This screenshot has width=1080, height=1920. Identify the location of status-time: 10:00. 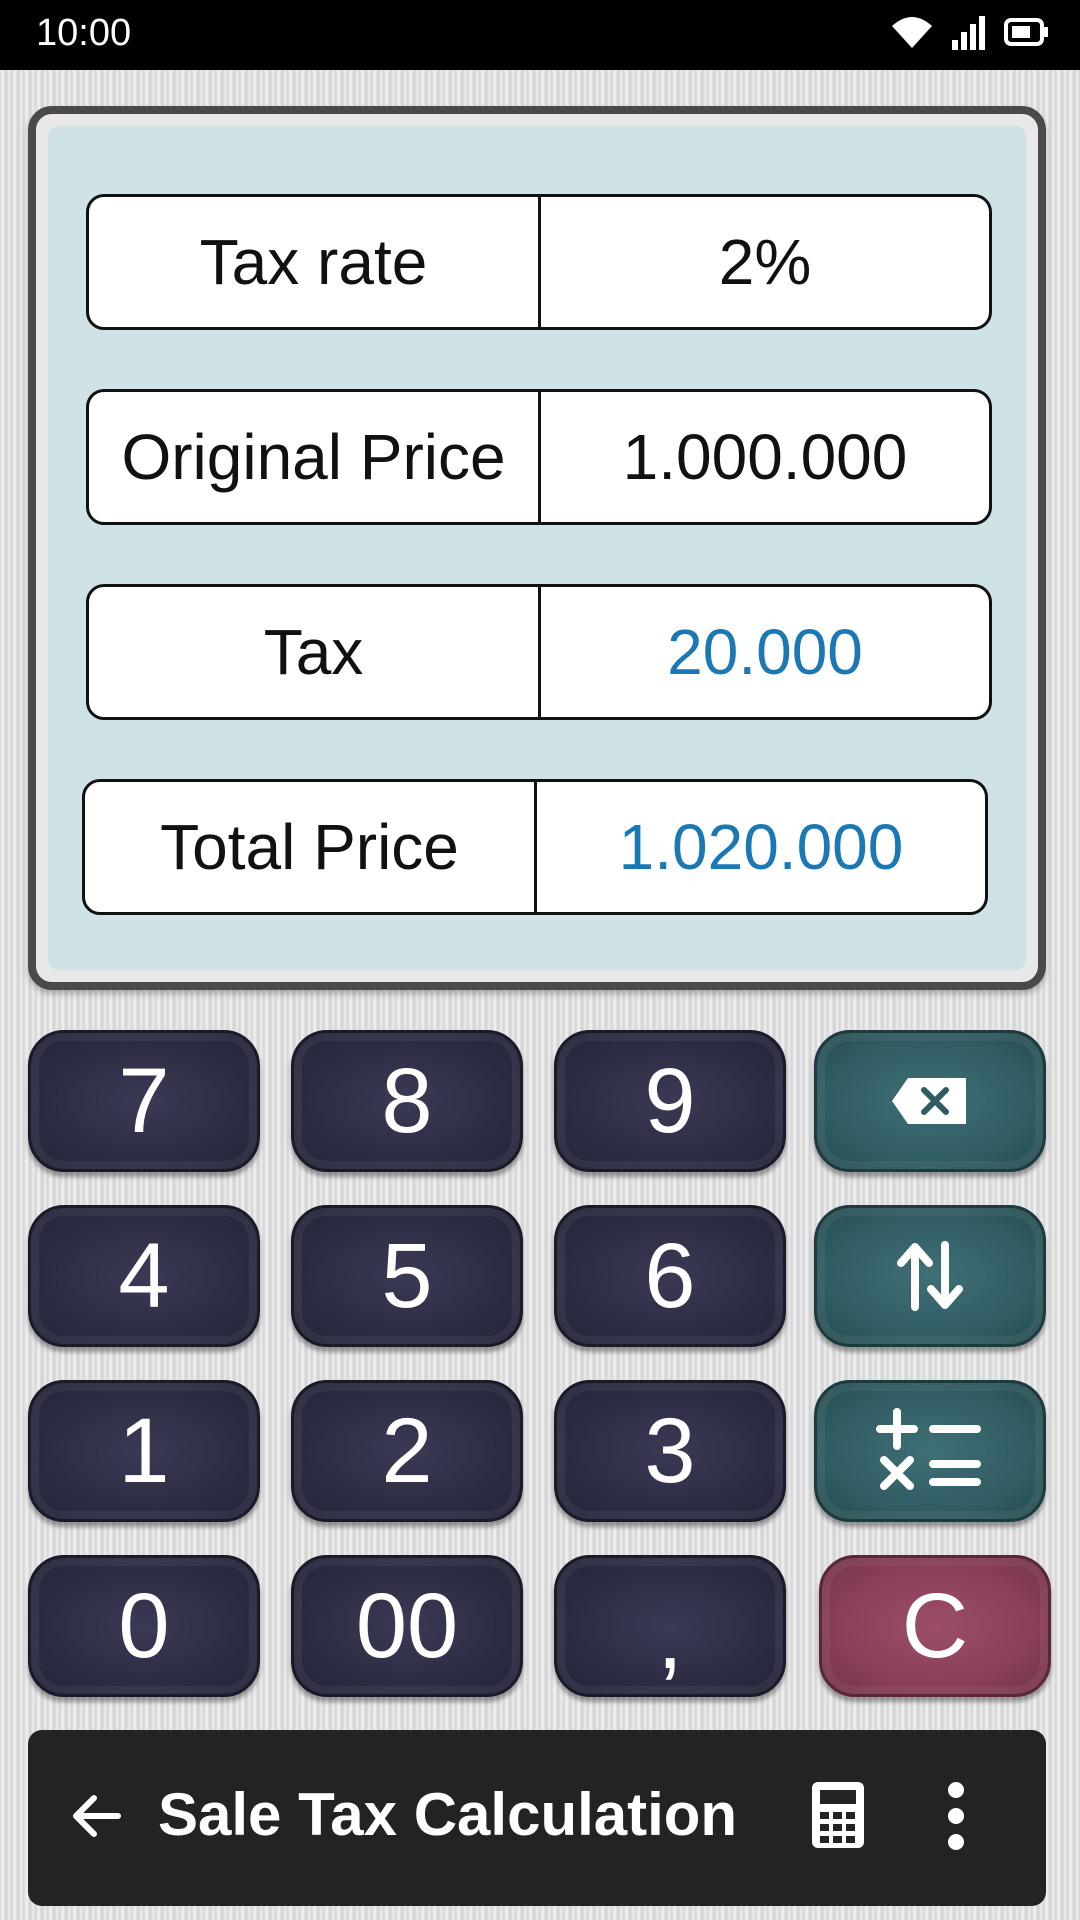
(84, 33).